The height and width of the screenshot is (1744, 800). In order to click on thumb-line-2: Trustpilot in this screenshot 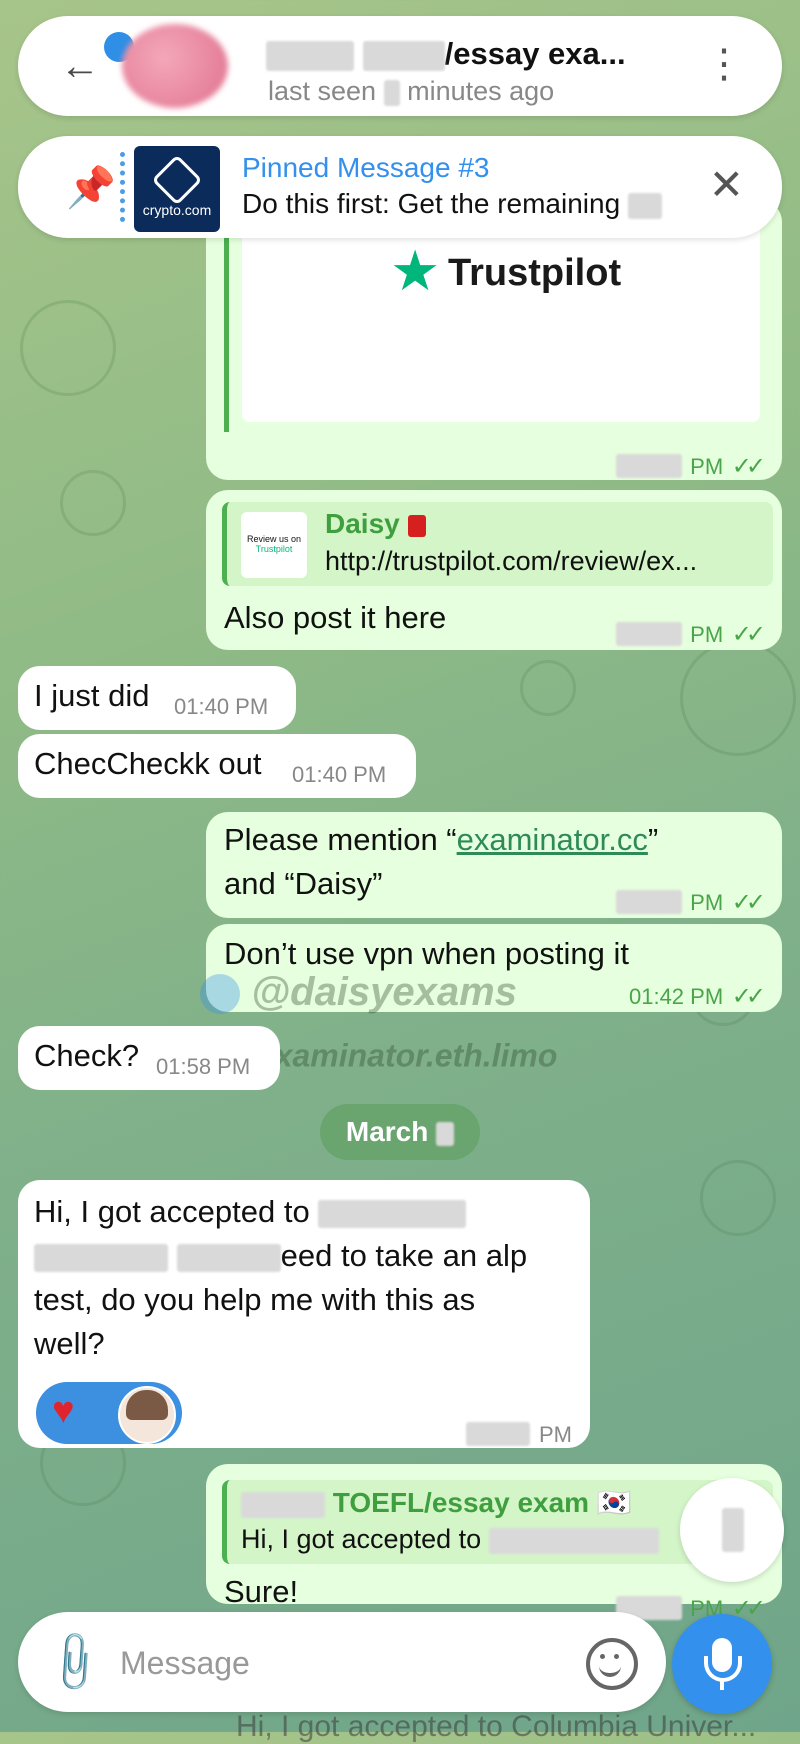, I will do `click(274, 549)`.